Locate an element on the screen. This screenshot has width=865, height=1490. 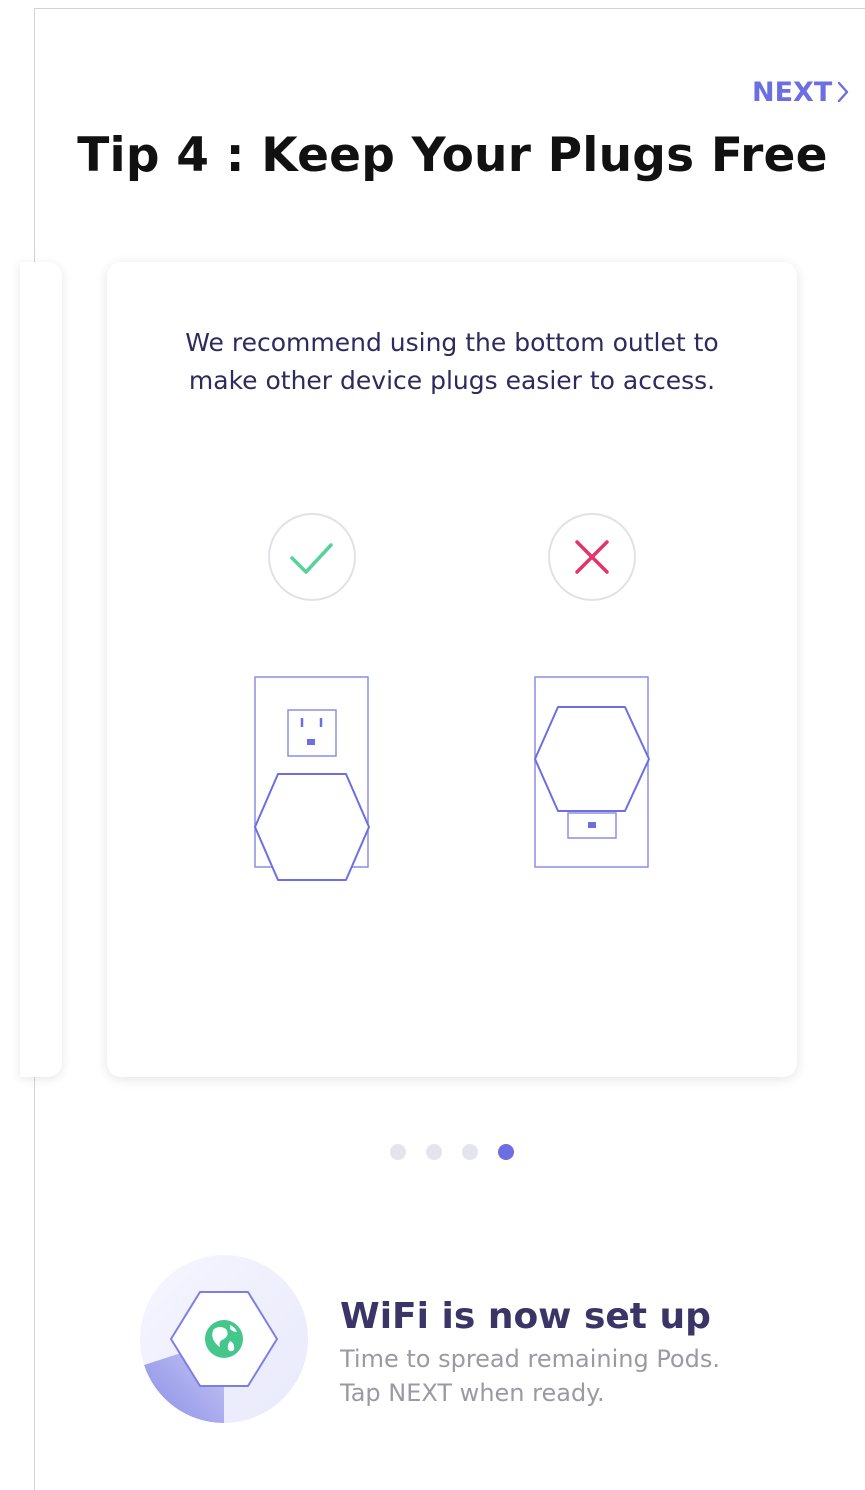
status-subtitle-line1: Time to spread remaining Pods. is located at coordinates (530, 1359).